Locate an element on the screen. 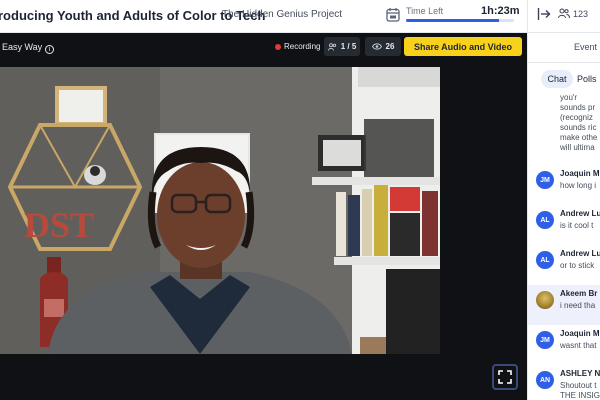 This screenshot has width=600, height=400. info-icon: i is located at coordinates (50, 49).